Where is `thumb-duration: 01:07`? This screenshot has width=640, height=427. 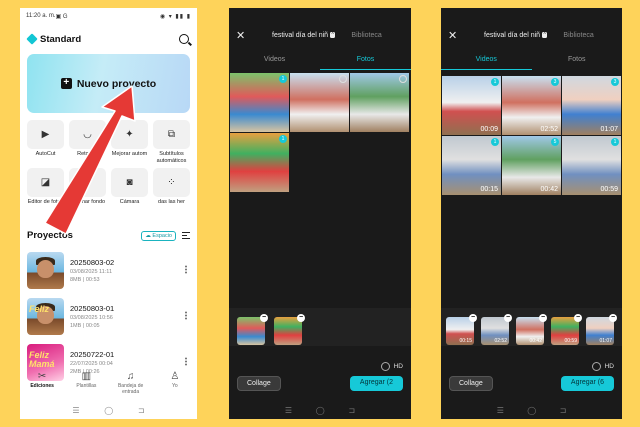 thumb-duration: 01:07 is located at coordinates (605, 341).